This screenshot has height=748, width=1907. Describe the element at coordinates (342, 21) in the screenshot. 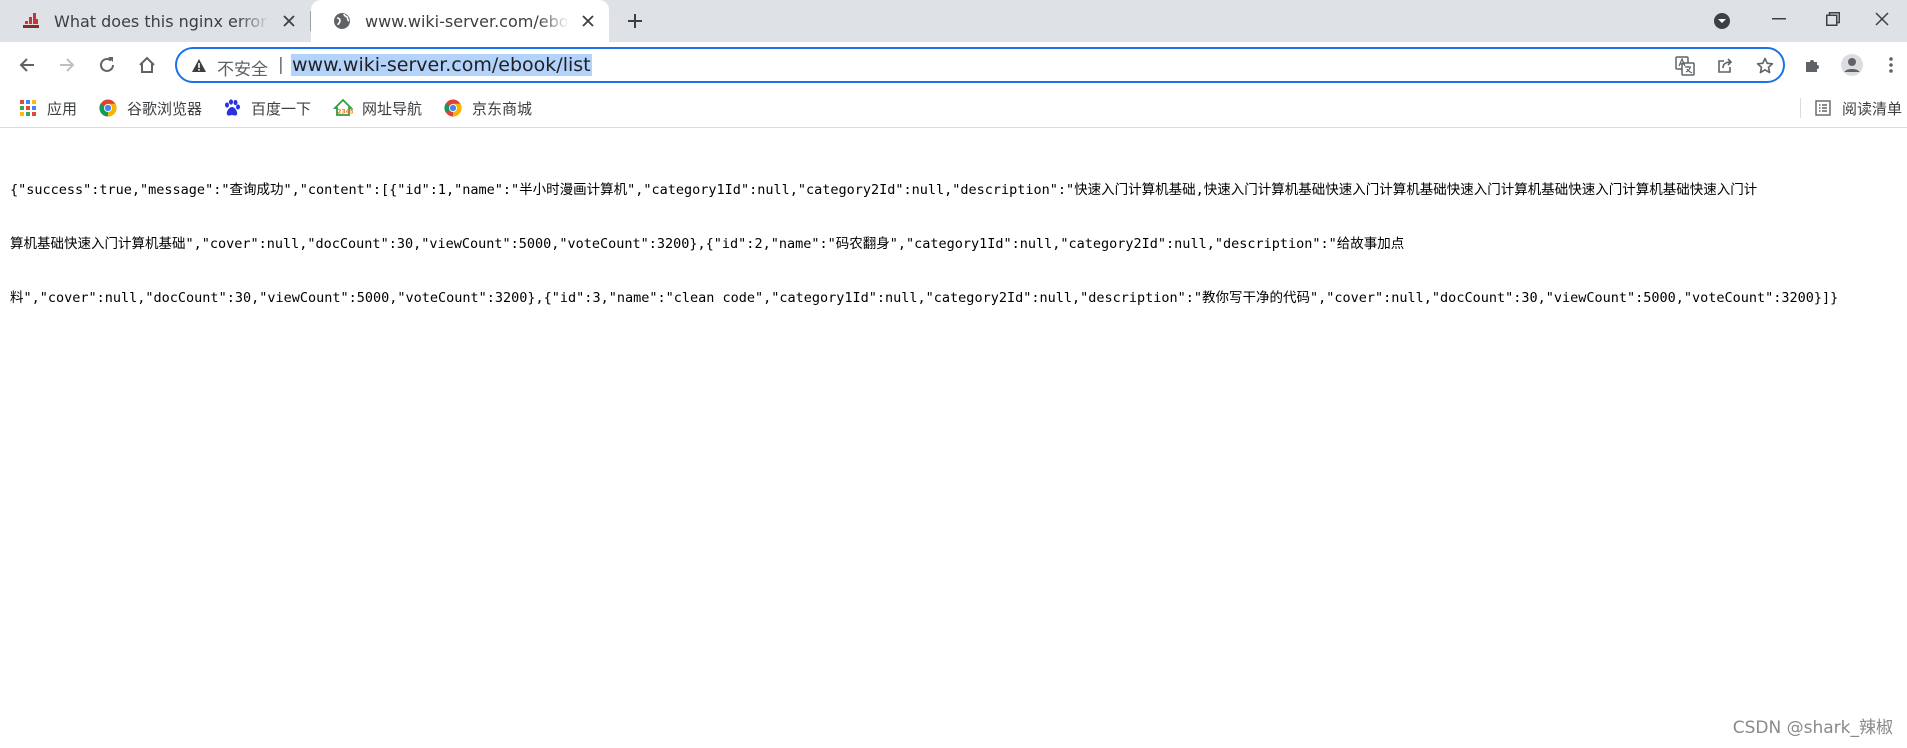

I see `globe-icon` at that location.